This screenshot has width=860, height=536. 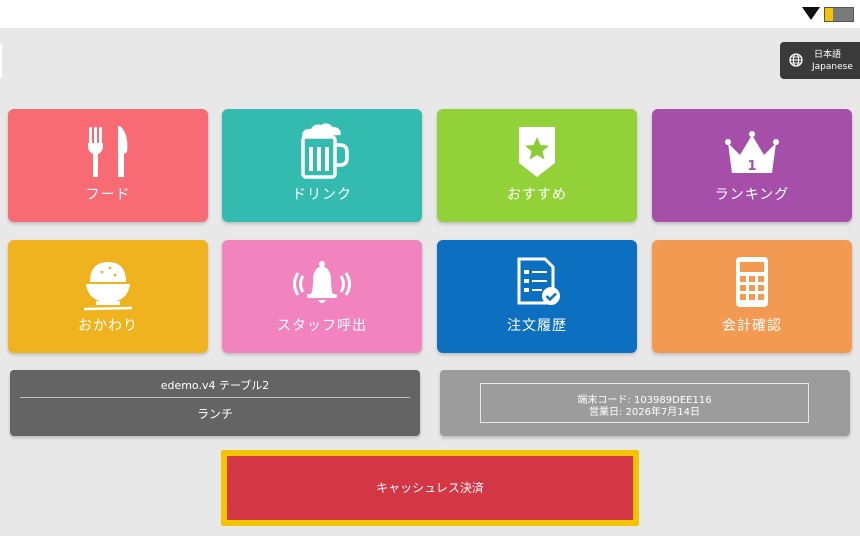 I want to click on language-sublabel: Japanese, so click(x=832, y=67).